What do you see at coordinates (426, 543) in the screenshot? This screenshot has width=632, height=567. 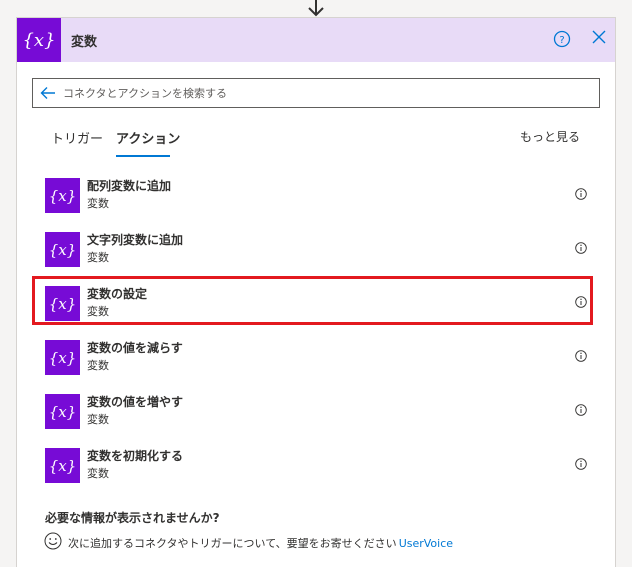 I see `uservoice-link: UserVoice` at bounding box center [426, 543].